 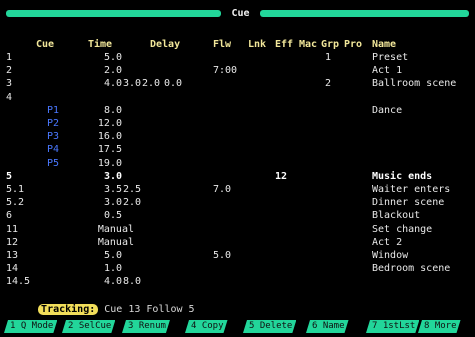 What do you see at coordinates (112, 269) in the screenshot?
I see `time-in: 1.0` at bounding box center [112, 269].